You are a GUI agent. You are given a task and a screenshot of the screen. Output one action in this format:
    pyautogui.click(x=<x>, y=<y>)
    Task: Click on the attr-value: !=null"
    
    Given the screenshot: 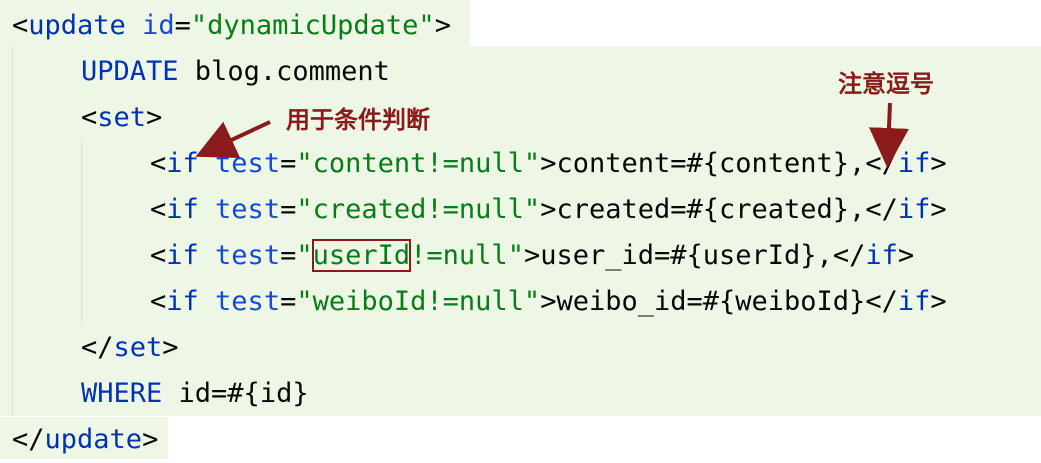 What is the action you would take?
    pyautogui.click(x=467, y=255)
    